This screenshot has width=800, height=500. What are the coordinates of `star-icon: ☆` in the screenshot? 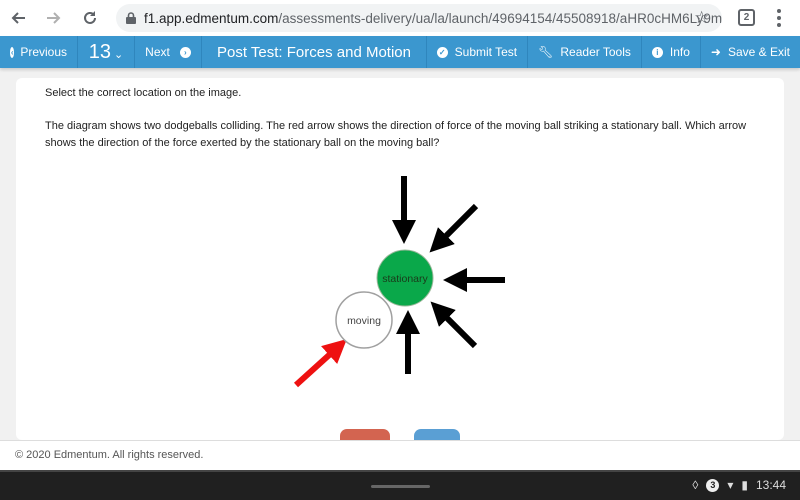 It's located at (701, 18).